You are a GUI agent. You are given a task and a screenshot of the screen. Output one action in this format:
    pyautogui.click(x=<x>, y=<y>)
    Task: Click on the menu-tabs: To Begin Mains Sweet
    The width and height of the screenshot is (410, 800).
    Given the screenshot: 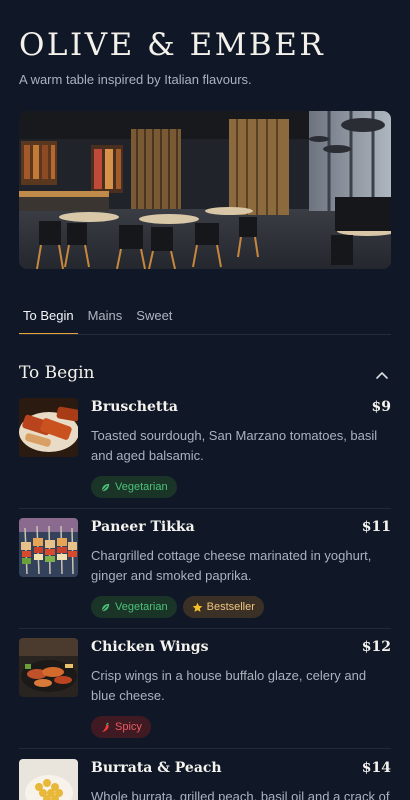 What is the action you would take?
    pyautogui.click(x=100, y=317)
    